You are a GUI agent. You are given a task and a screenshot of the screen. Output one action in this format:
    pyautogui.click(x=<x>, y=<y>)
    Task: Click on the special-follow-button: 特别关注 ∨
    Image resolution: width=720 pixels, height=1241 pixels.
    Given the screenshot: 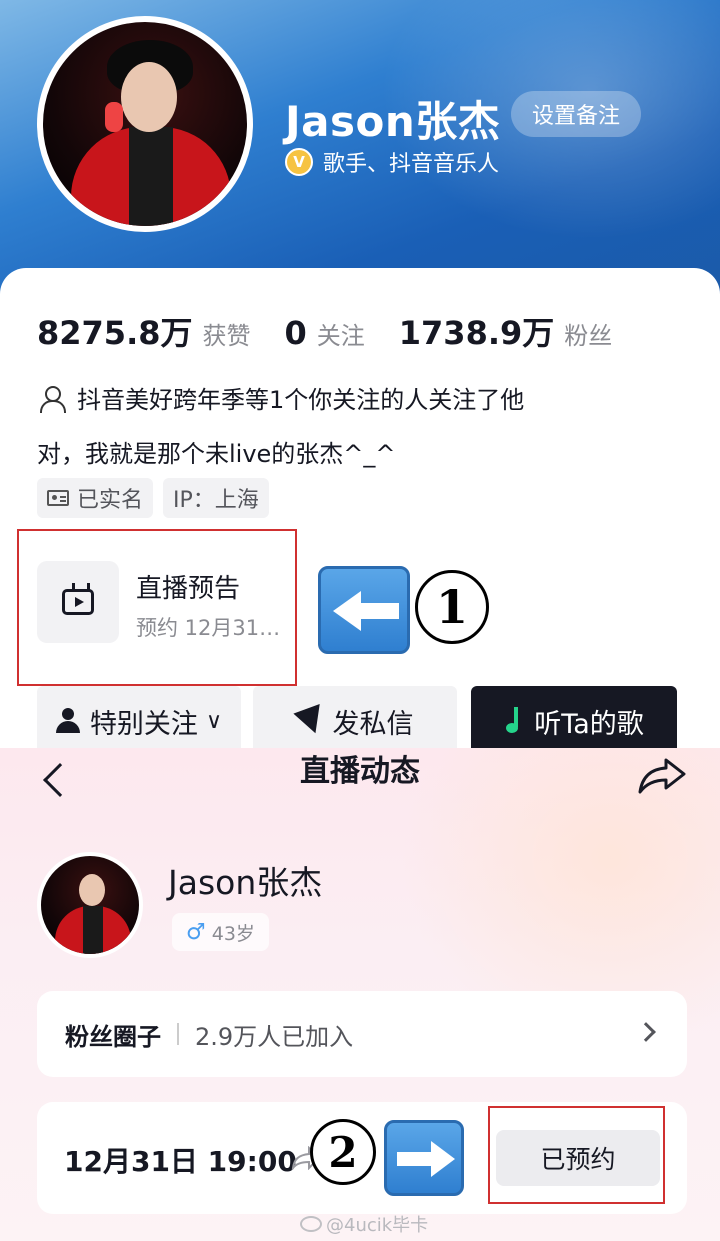 What is the action you would take?
    pyautogui.click(x=139, y=717)
    